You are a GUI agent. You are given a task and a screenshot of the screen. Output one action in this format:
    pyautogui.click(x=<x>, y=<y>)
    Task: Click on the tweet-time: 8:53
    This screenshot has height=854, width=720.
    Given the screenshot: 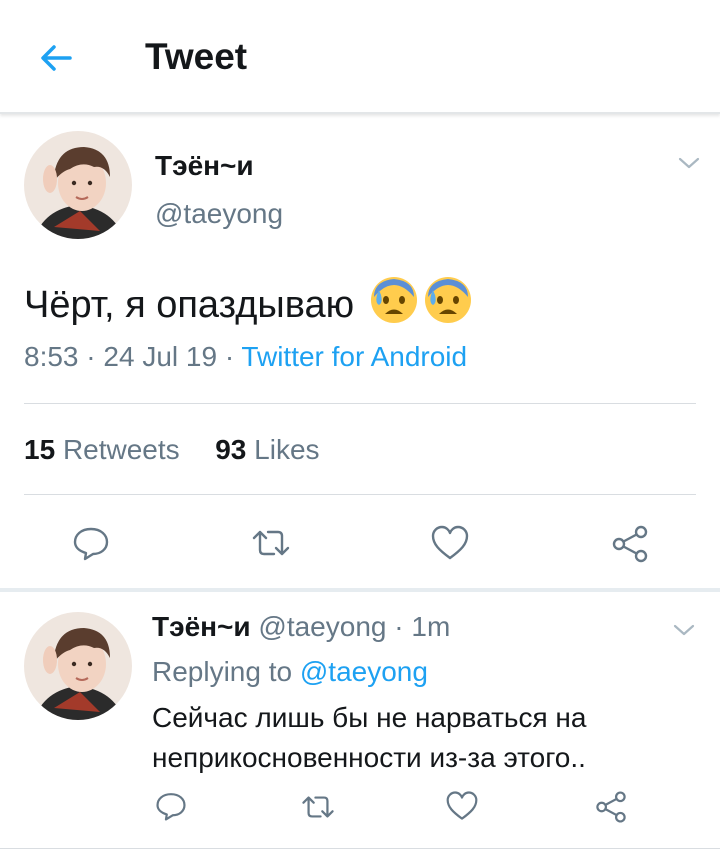 What is the action you would take?
    pyautogui.click(x=51, y=356)
    